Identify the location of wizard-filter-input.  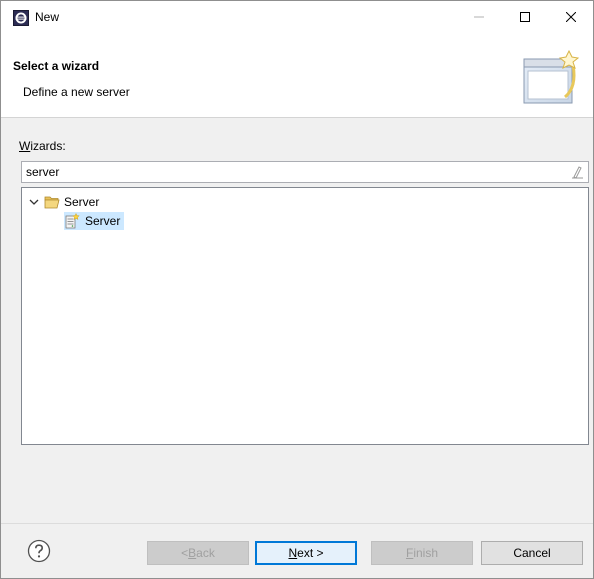
(292, 172).